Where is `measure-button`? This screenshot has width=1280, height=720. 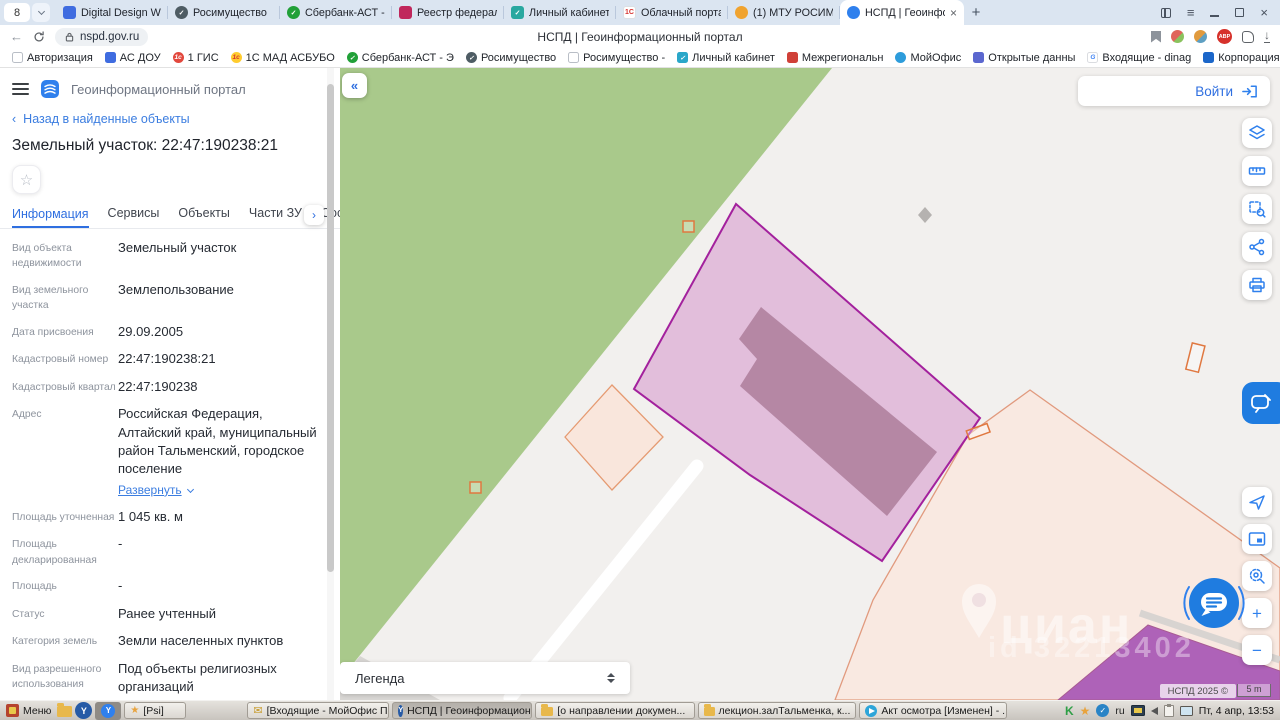 measure-button is located at coordinates (1257, 171).